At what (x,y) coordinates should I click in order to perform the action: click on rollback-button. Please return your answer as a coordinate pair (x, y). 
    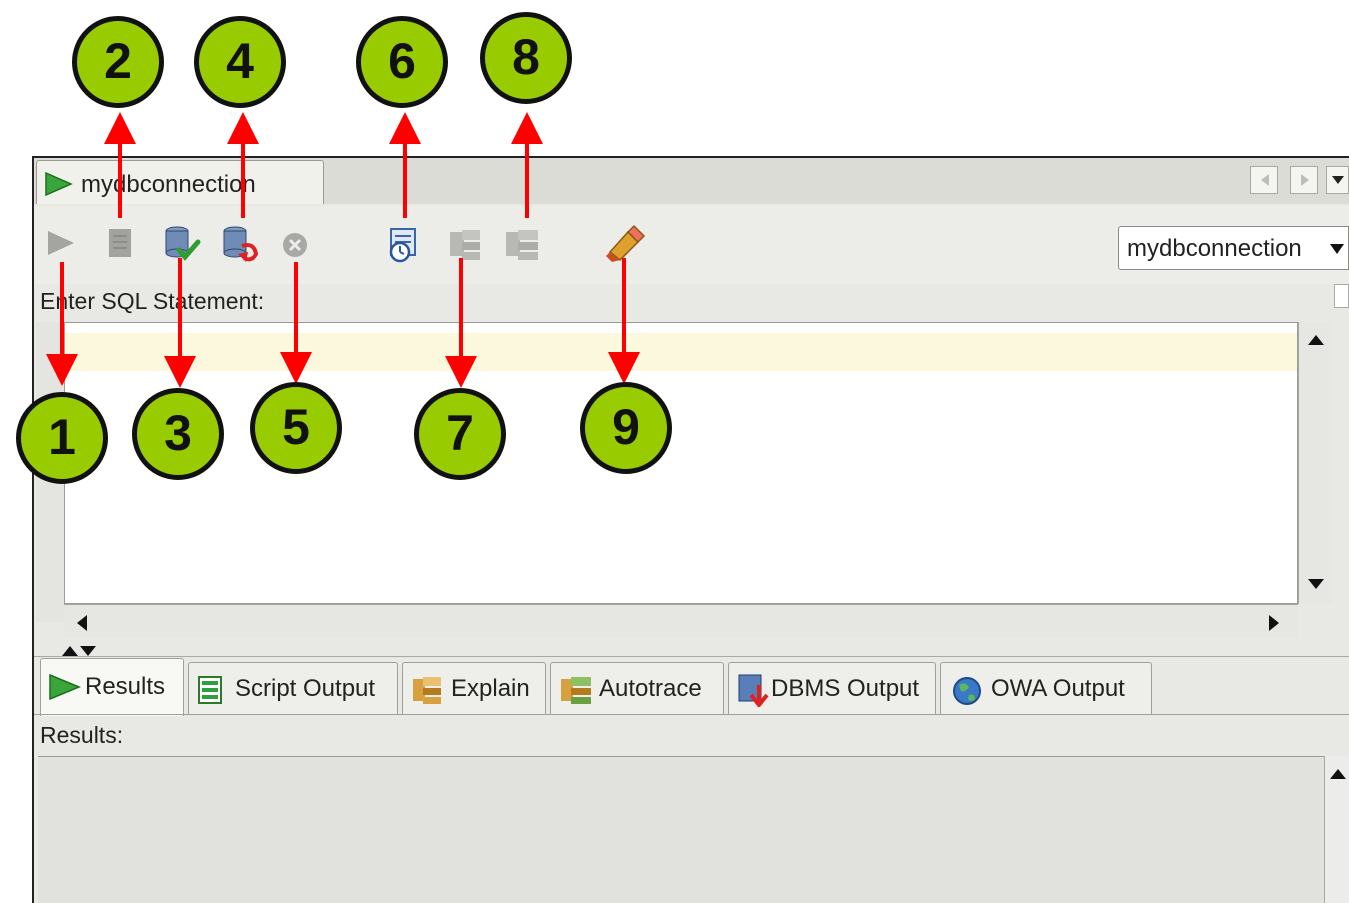
    Looking at the image, I should click on (241, 244).